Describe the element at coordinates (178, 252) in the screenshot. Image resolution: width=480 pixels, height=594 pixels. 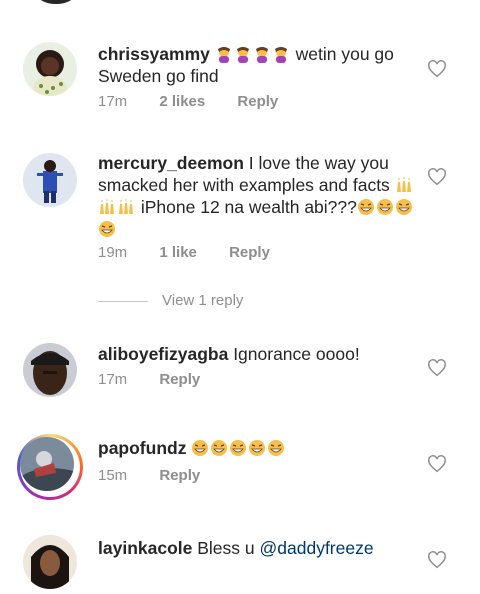
I see `comment-likes: 1 like` at that location.